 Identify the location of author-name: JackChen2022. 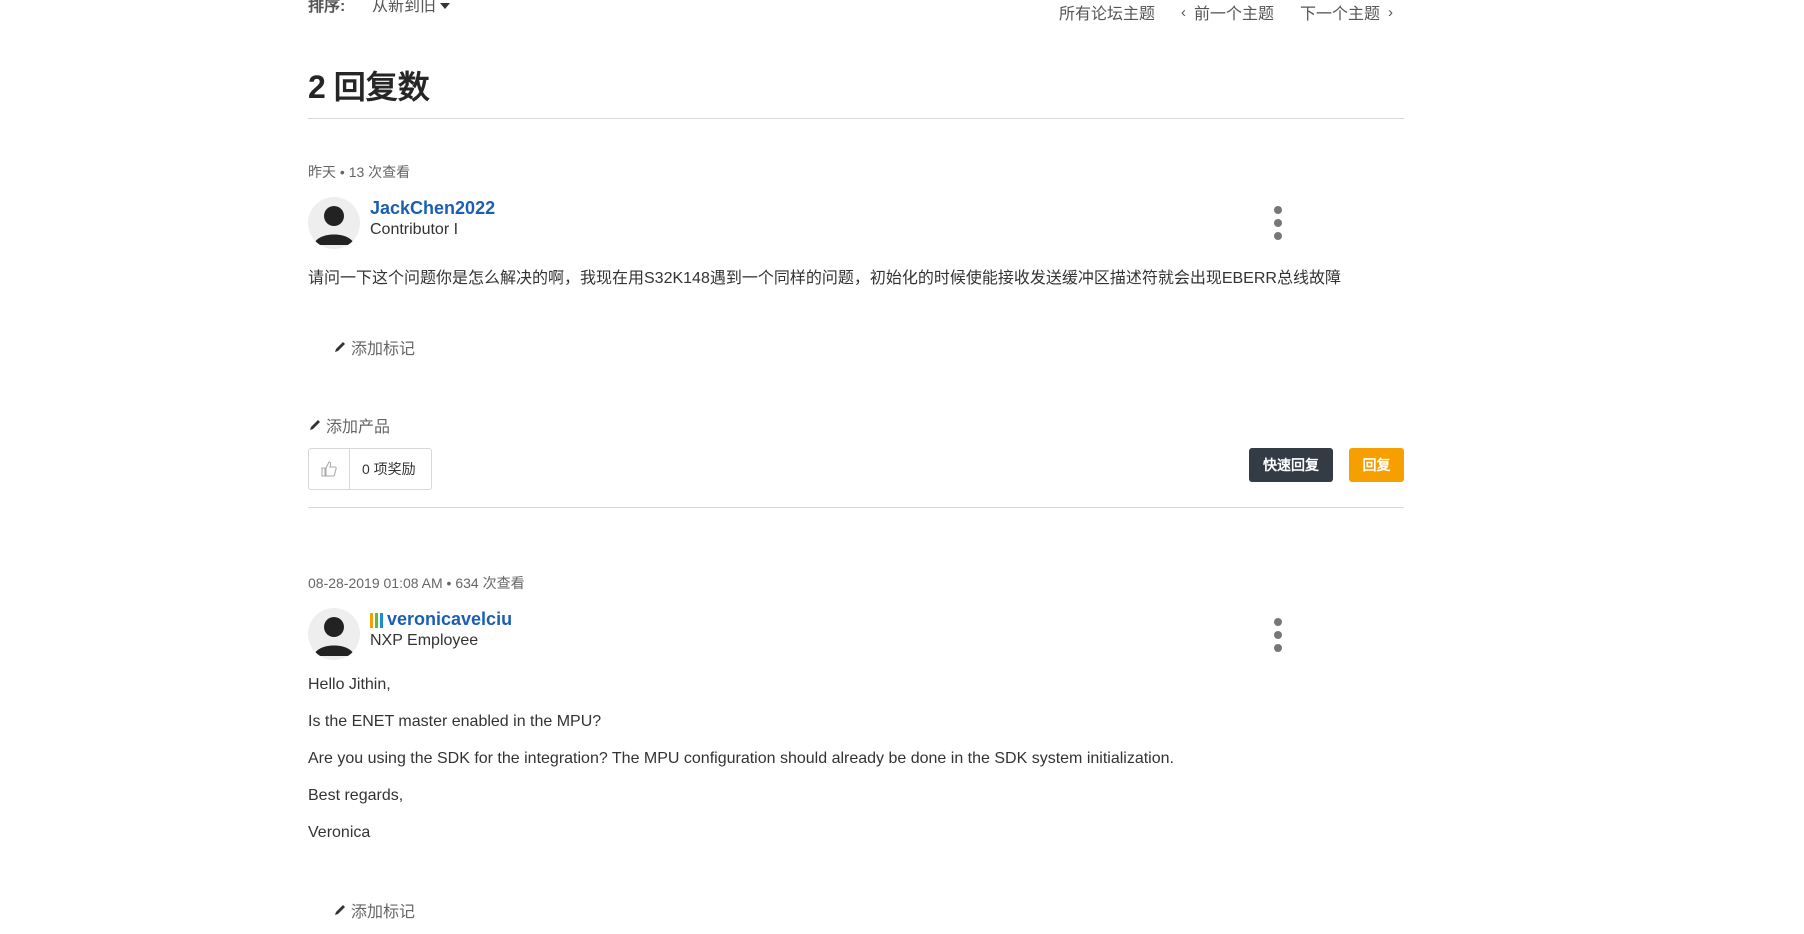
(432, 208).